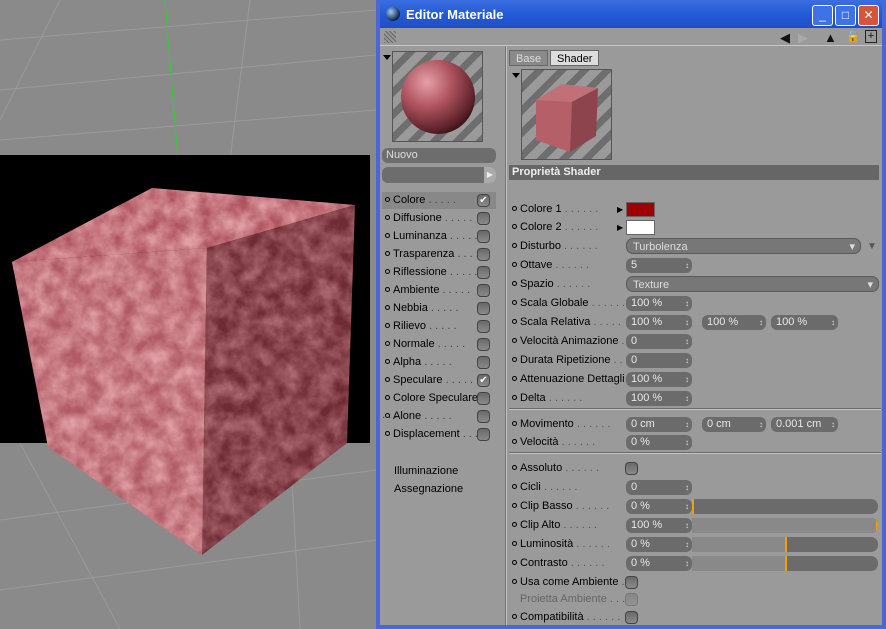 The height and width of the screenshot is (629, 886). Describe the element at coordinates (659, 322) in the screenshot. I see `scala-rel-x-input: 100 %` at that location.